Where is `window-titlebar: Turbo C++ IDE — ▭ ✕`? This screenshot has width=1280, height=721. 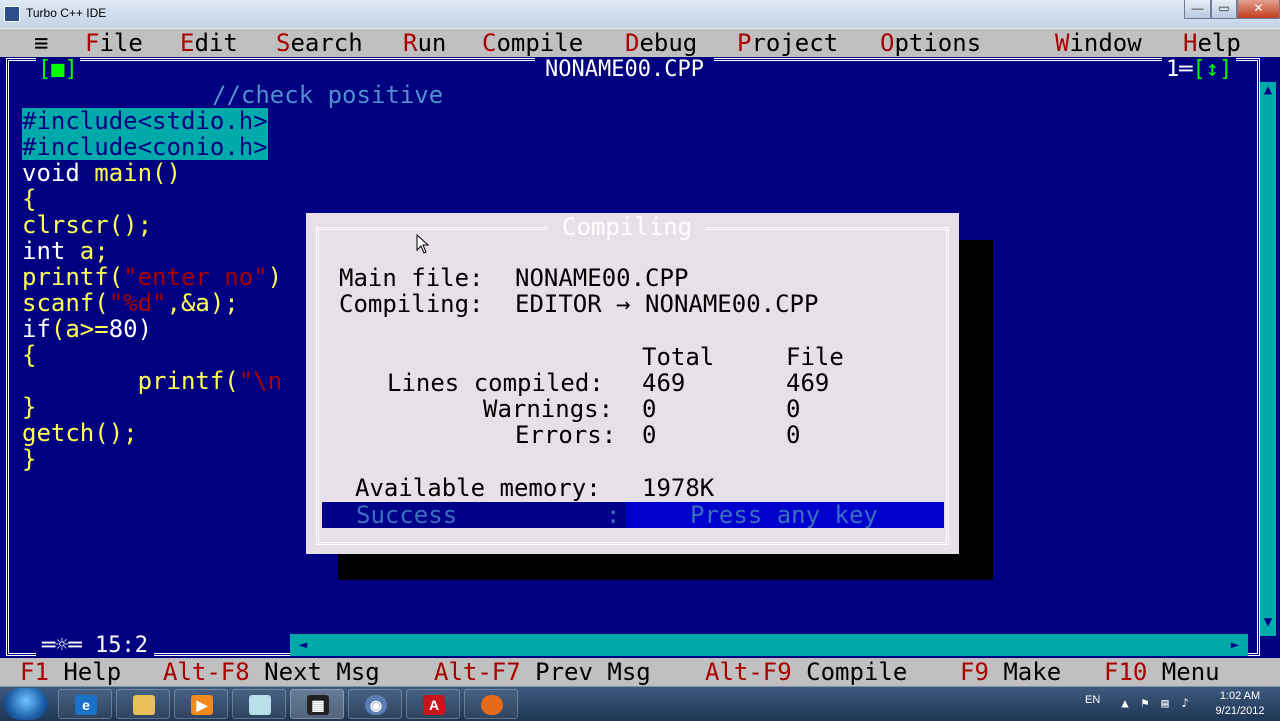
window-titlebar: Turbo C++ IDE — ▭ ✕ is located at coordinates (640, 14).